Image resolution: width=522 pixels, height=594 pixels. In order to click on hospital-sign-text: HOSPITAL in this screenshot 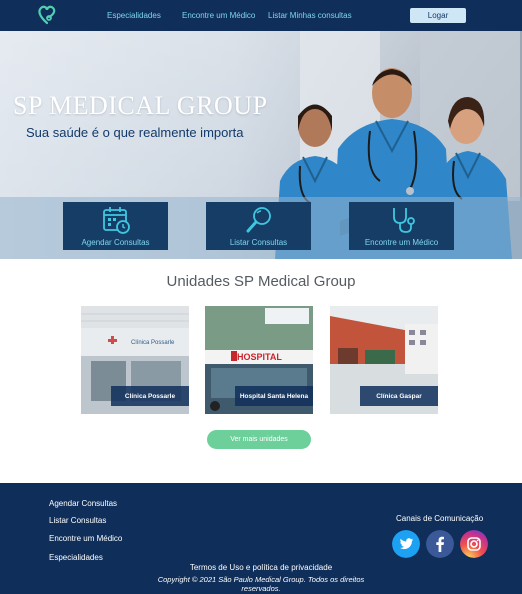, I will do `click(259, 357)`.